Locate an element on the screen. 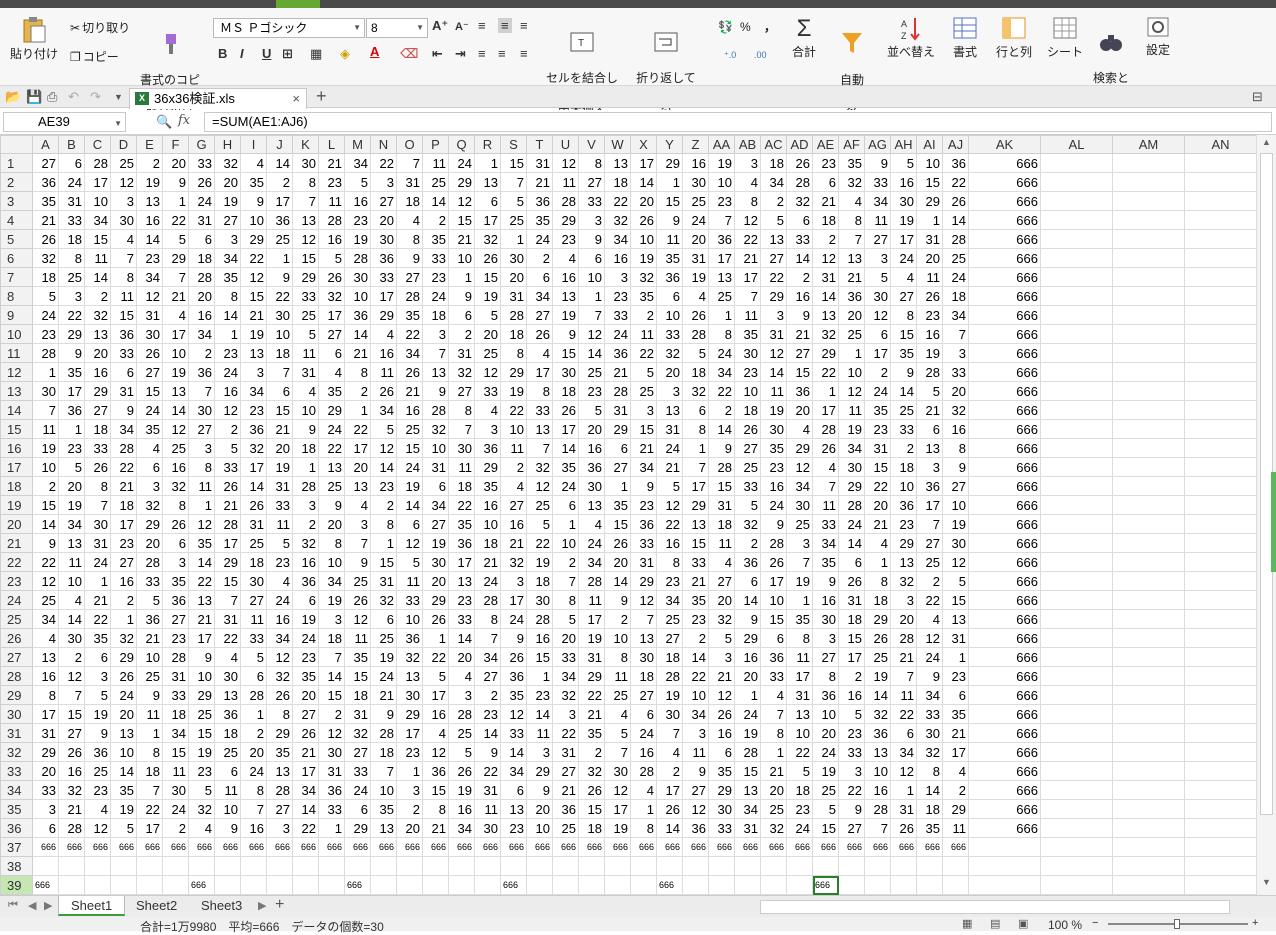 The height and width of the screenshot is (935, 1276). column-header-ae: AE is located at coordinates (825, 144).